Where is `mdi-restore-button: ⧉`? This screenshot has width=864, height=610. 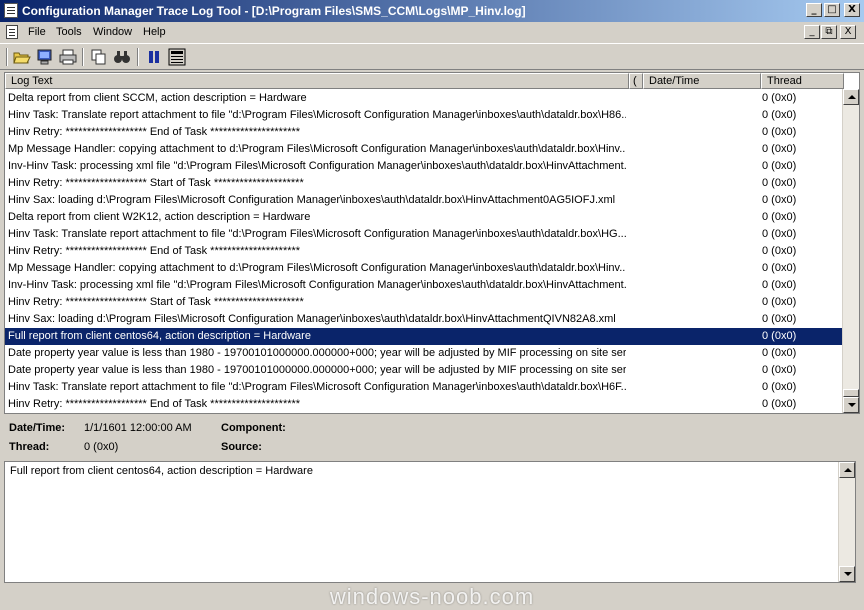 mdi-restore-button: ⧉ is located at coordinates (829, 32).